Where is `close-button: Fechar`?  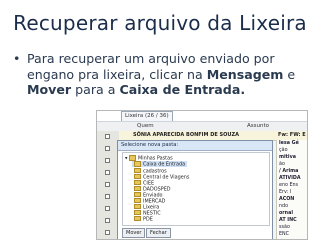
close-button: Fechar is located at coordinates (158, 233).